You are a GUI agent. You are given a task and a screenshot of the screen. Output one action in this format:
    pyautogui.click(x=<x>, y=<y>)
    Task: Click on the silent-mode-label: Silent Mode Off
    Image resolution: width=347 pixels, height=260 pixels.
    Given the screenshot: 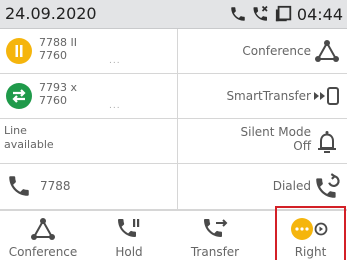 What is the action you would take?
    pyautogui.click(x=276, y=139)
    